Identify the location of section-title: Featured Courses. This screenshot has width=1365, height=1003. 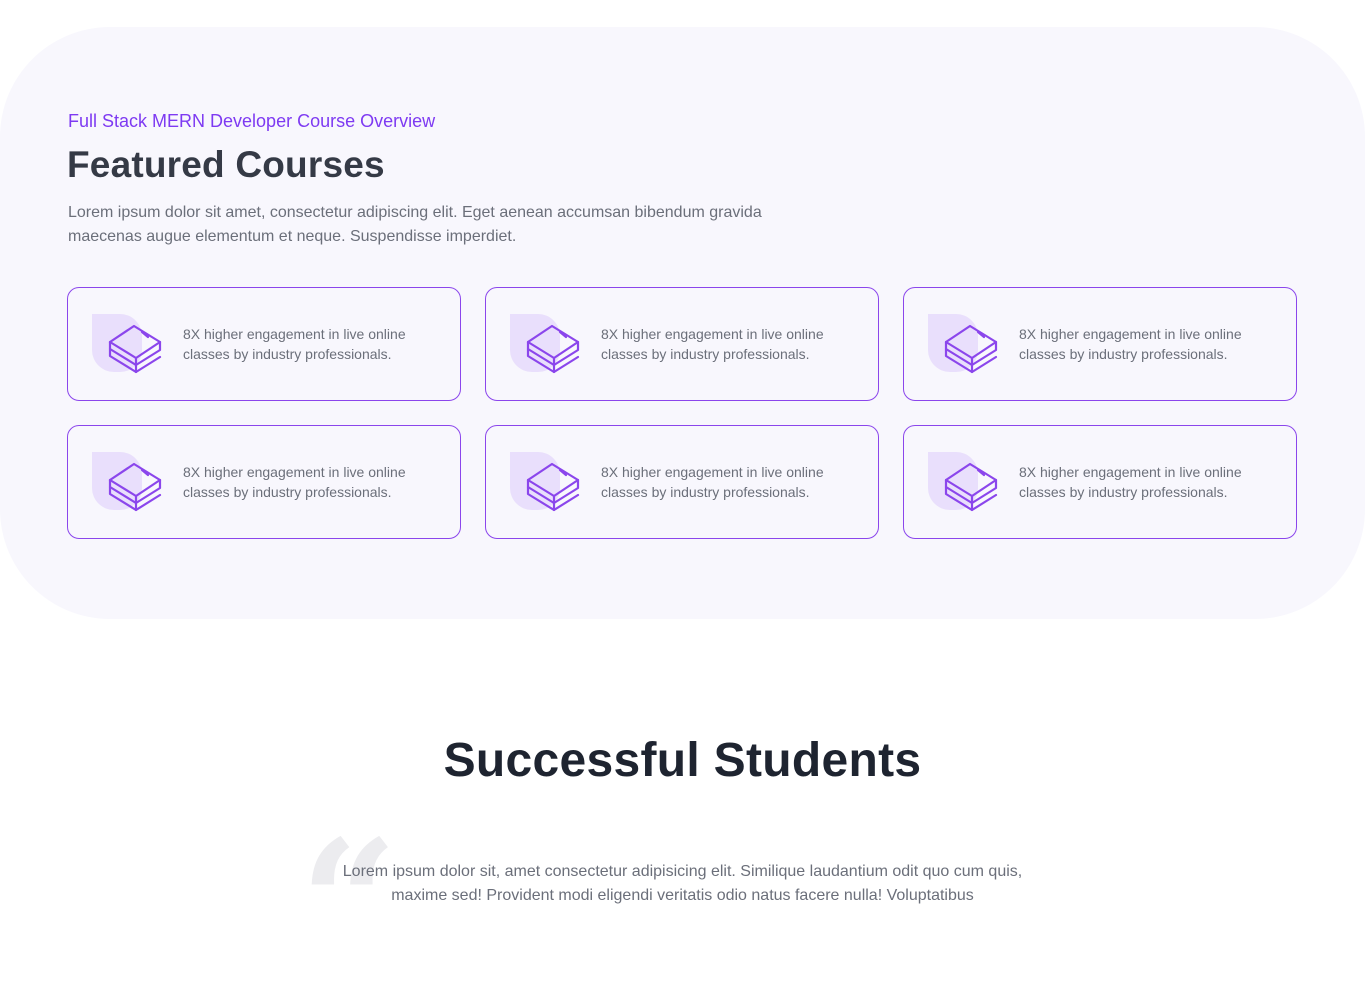
(226, 164).